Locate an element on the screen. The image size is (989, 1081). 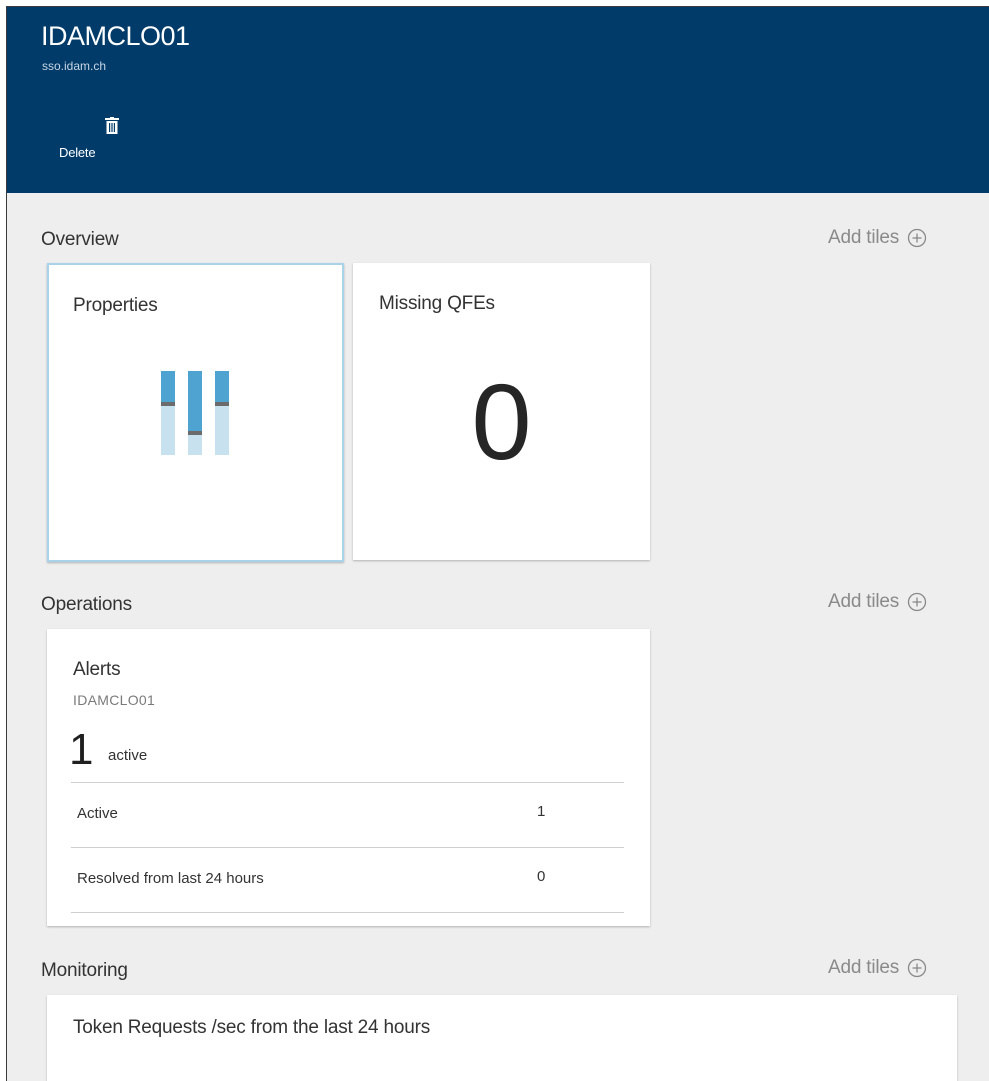
monitoring-heading: Monitoring is located at coordinates (84, 970).